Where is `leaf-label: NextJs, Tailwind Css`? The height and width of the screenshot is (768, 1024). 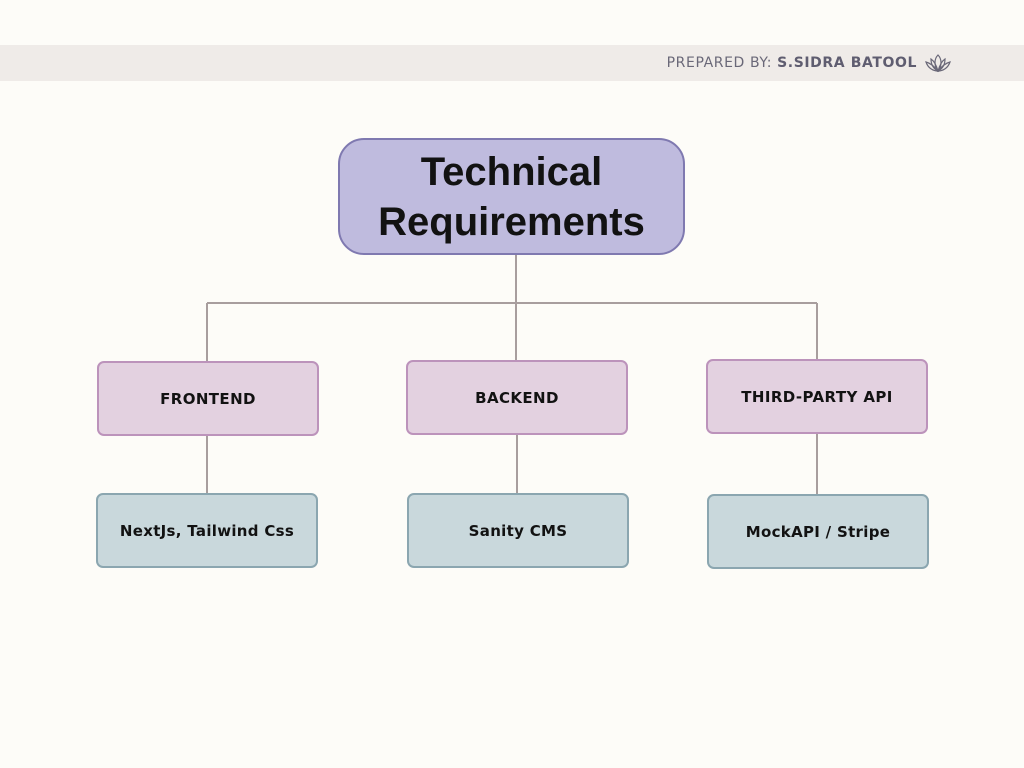 leaf-label: NextJs, Tailwind Css is located at coordinates (207, 530).